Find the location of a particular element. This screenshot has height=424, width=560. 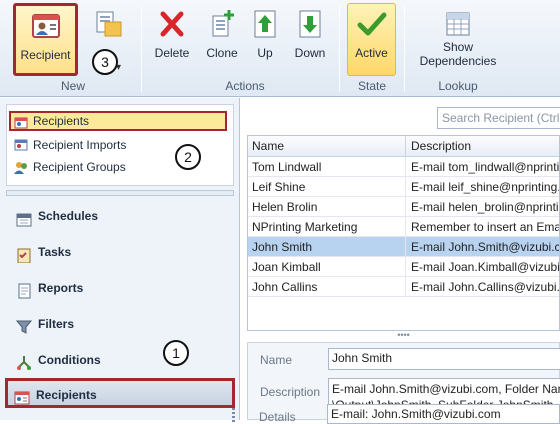

delete-button: Delete is located at coordinates (172, 40).